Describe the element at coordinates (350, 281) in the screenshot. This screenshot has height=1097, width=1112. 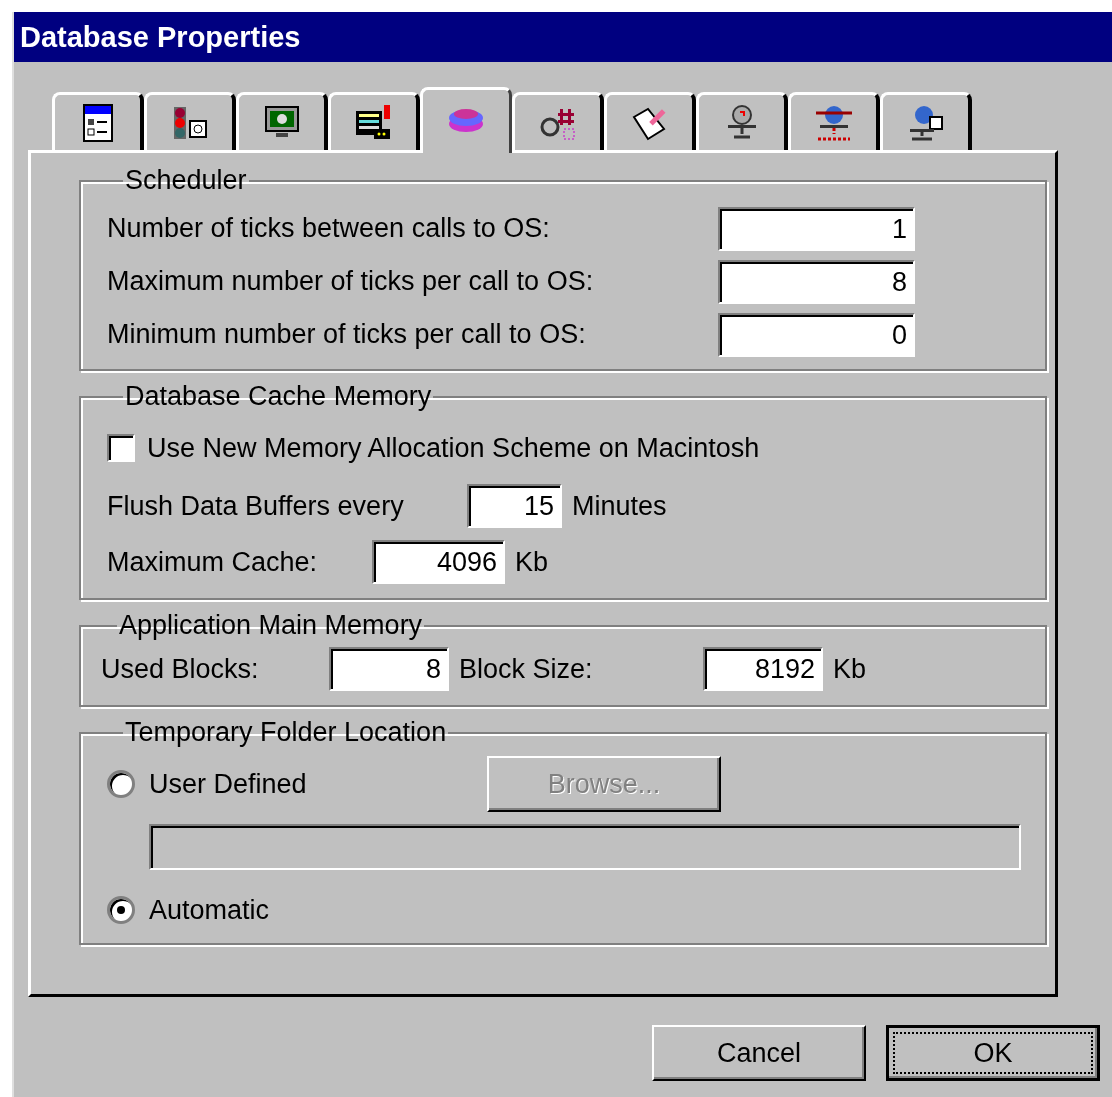
I see `field-label: Maximum number of ticks per call to OS:` at that location.